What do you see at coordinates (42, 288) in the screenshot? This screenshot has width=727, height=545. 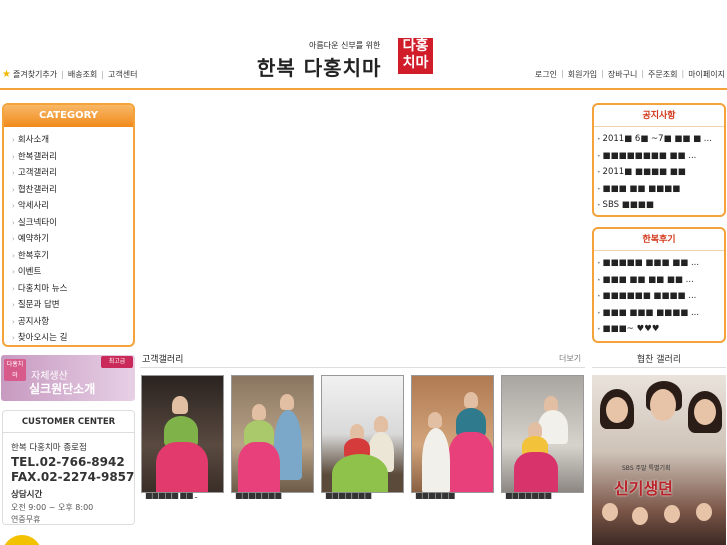 I see `category-item-label: 다홍치마 뉴스` at bounding box center [42, 288].